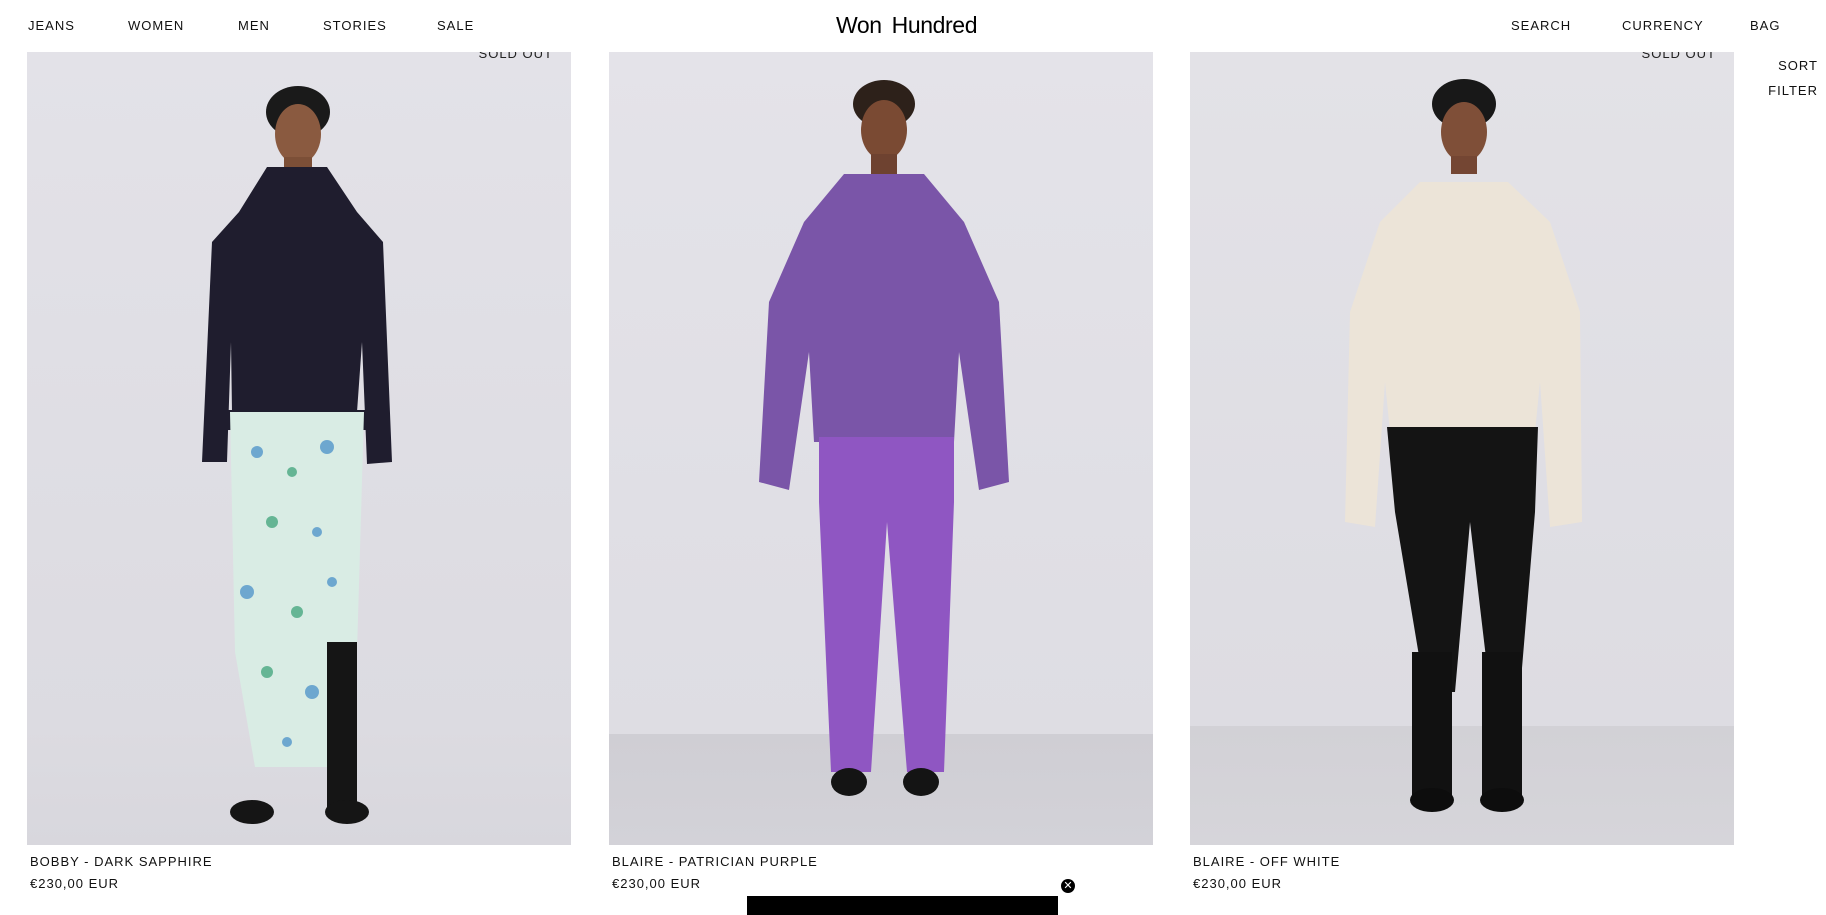  What do you see at coordinates (1663, 25) in the screenshot?
I see `nav-currency: CURRENCY` at bounding box center [1663, 25].